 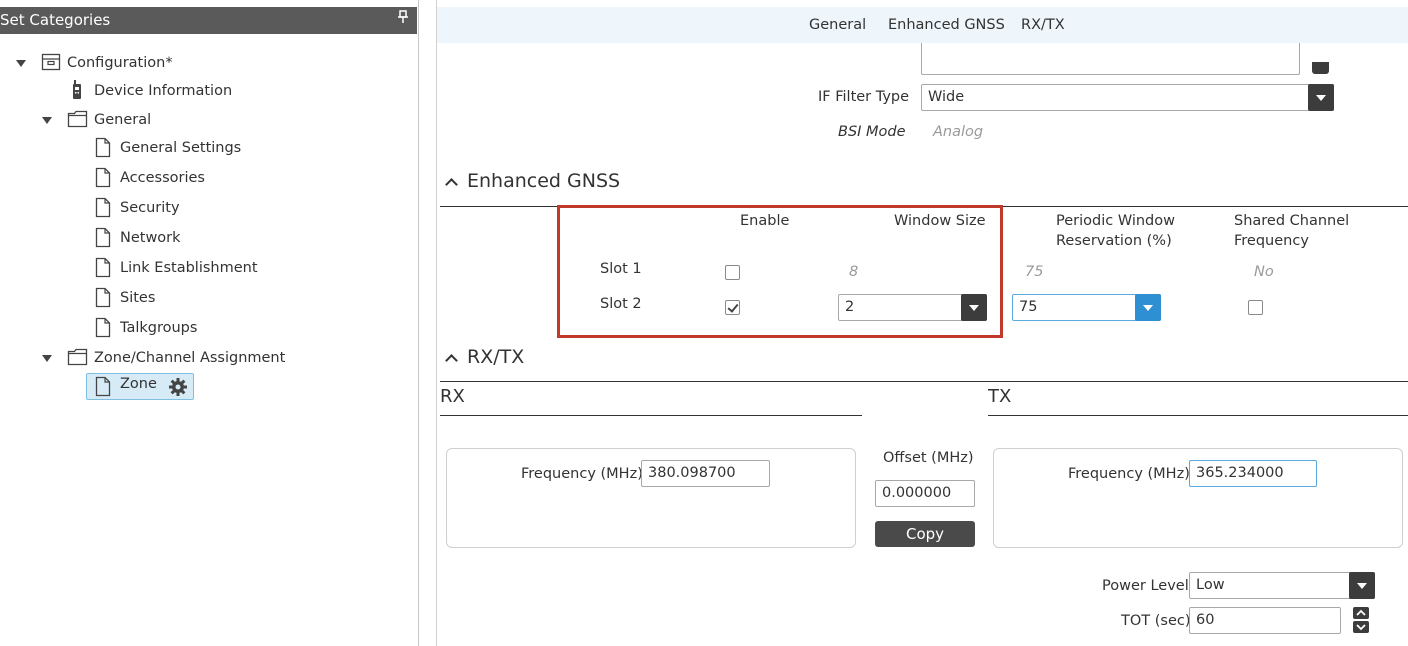 What do you see at coordinates (1198, 415) in the screenshot?
I see `tx-divider` at bounding box center [1198, 415].